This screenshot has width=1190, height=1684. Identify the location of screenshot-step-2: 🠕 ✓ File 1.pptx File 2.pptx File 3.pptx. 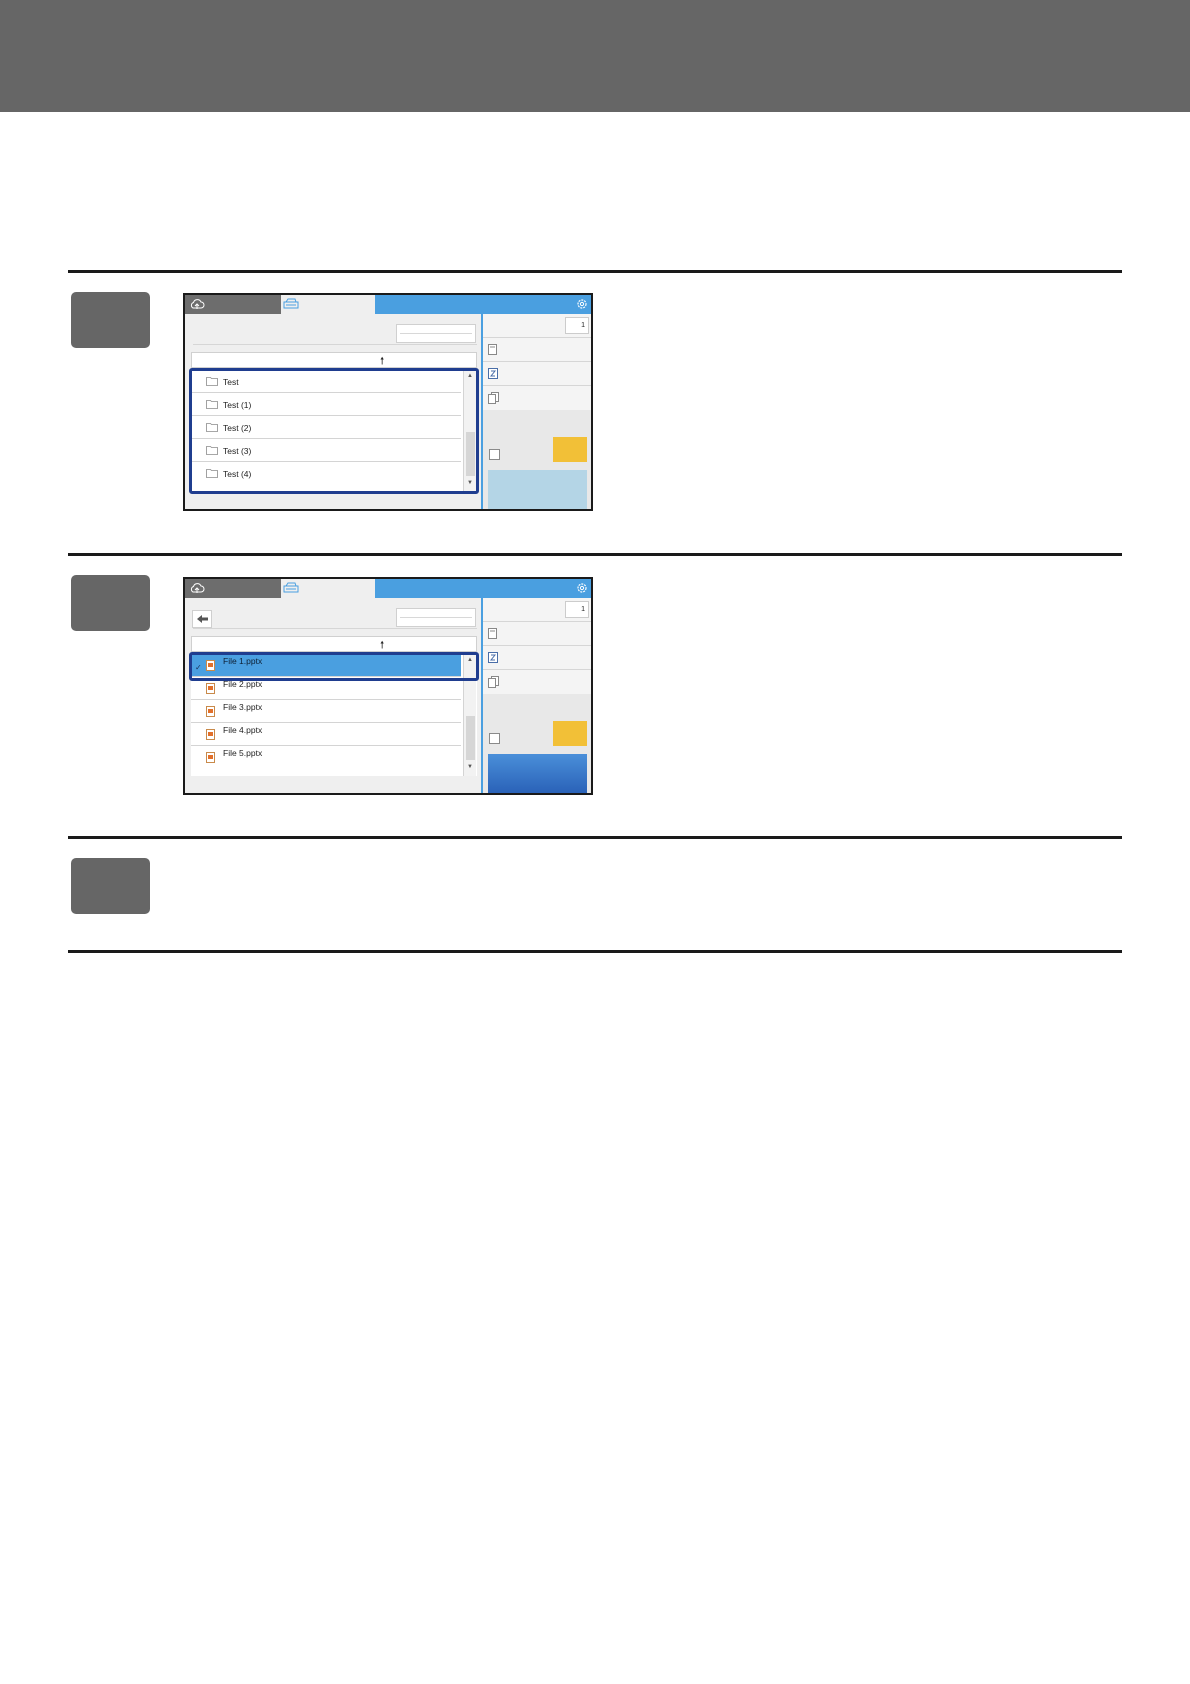
(388, 686).